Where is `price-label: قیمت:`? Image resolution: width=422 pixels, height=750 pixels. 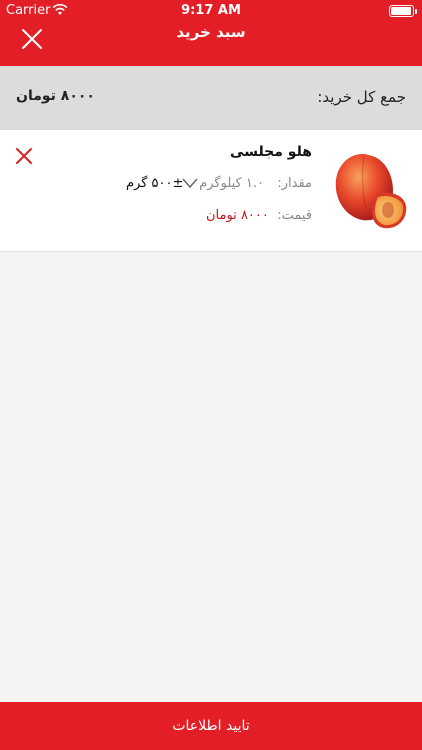
price-label: قیمت: is located at coordinates (294, 215).